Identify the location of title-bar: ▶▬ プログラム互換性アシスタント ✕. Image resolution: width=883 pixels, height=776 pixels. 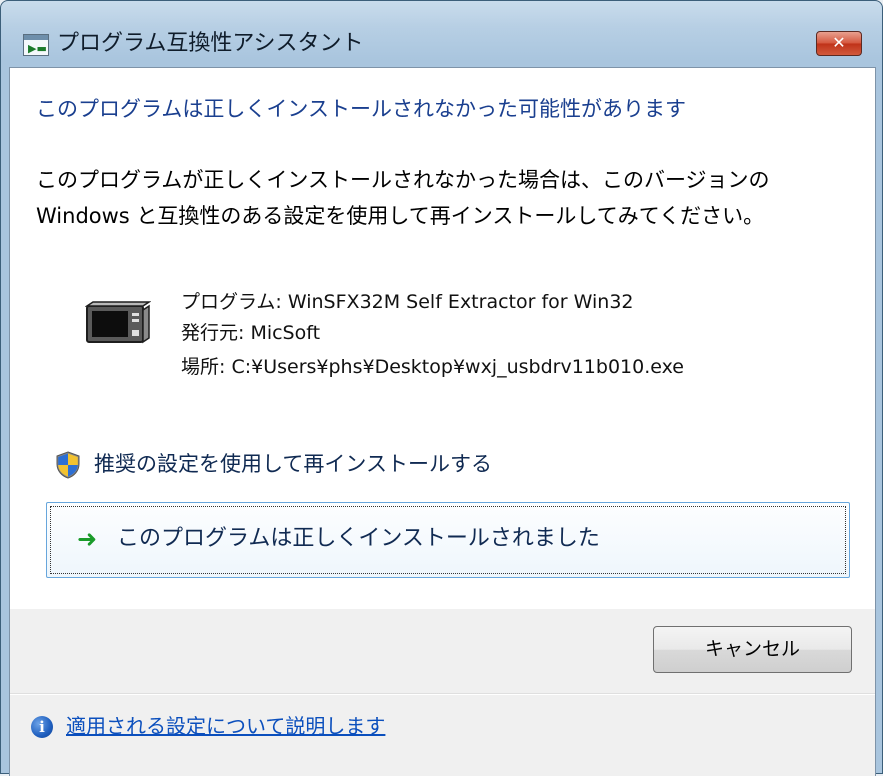
(441, 34).